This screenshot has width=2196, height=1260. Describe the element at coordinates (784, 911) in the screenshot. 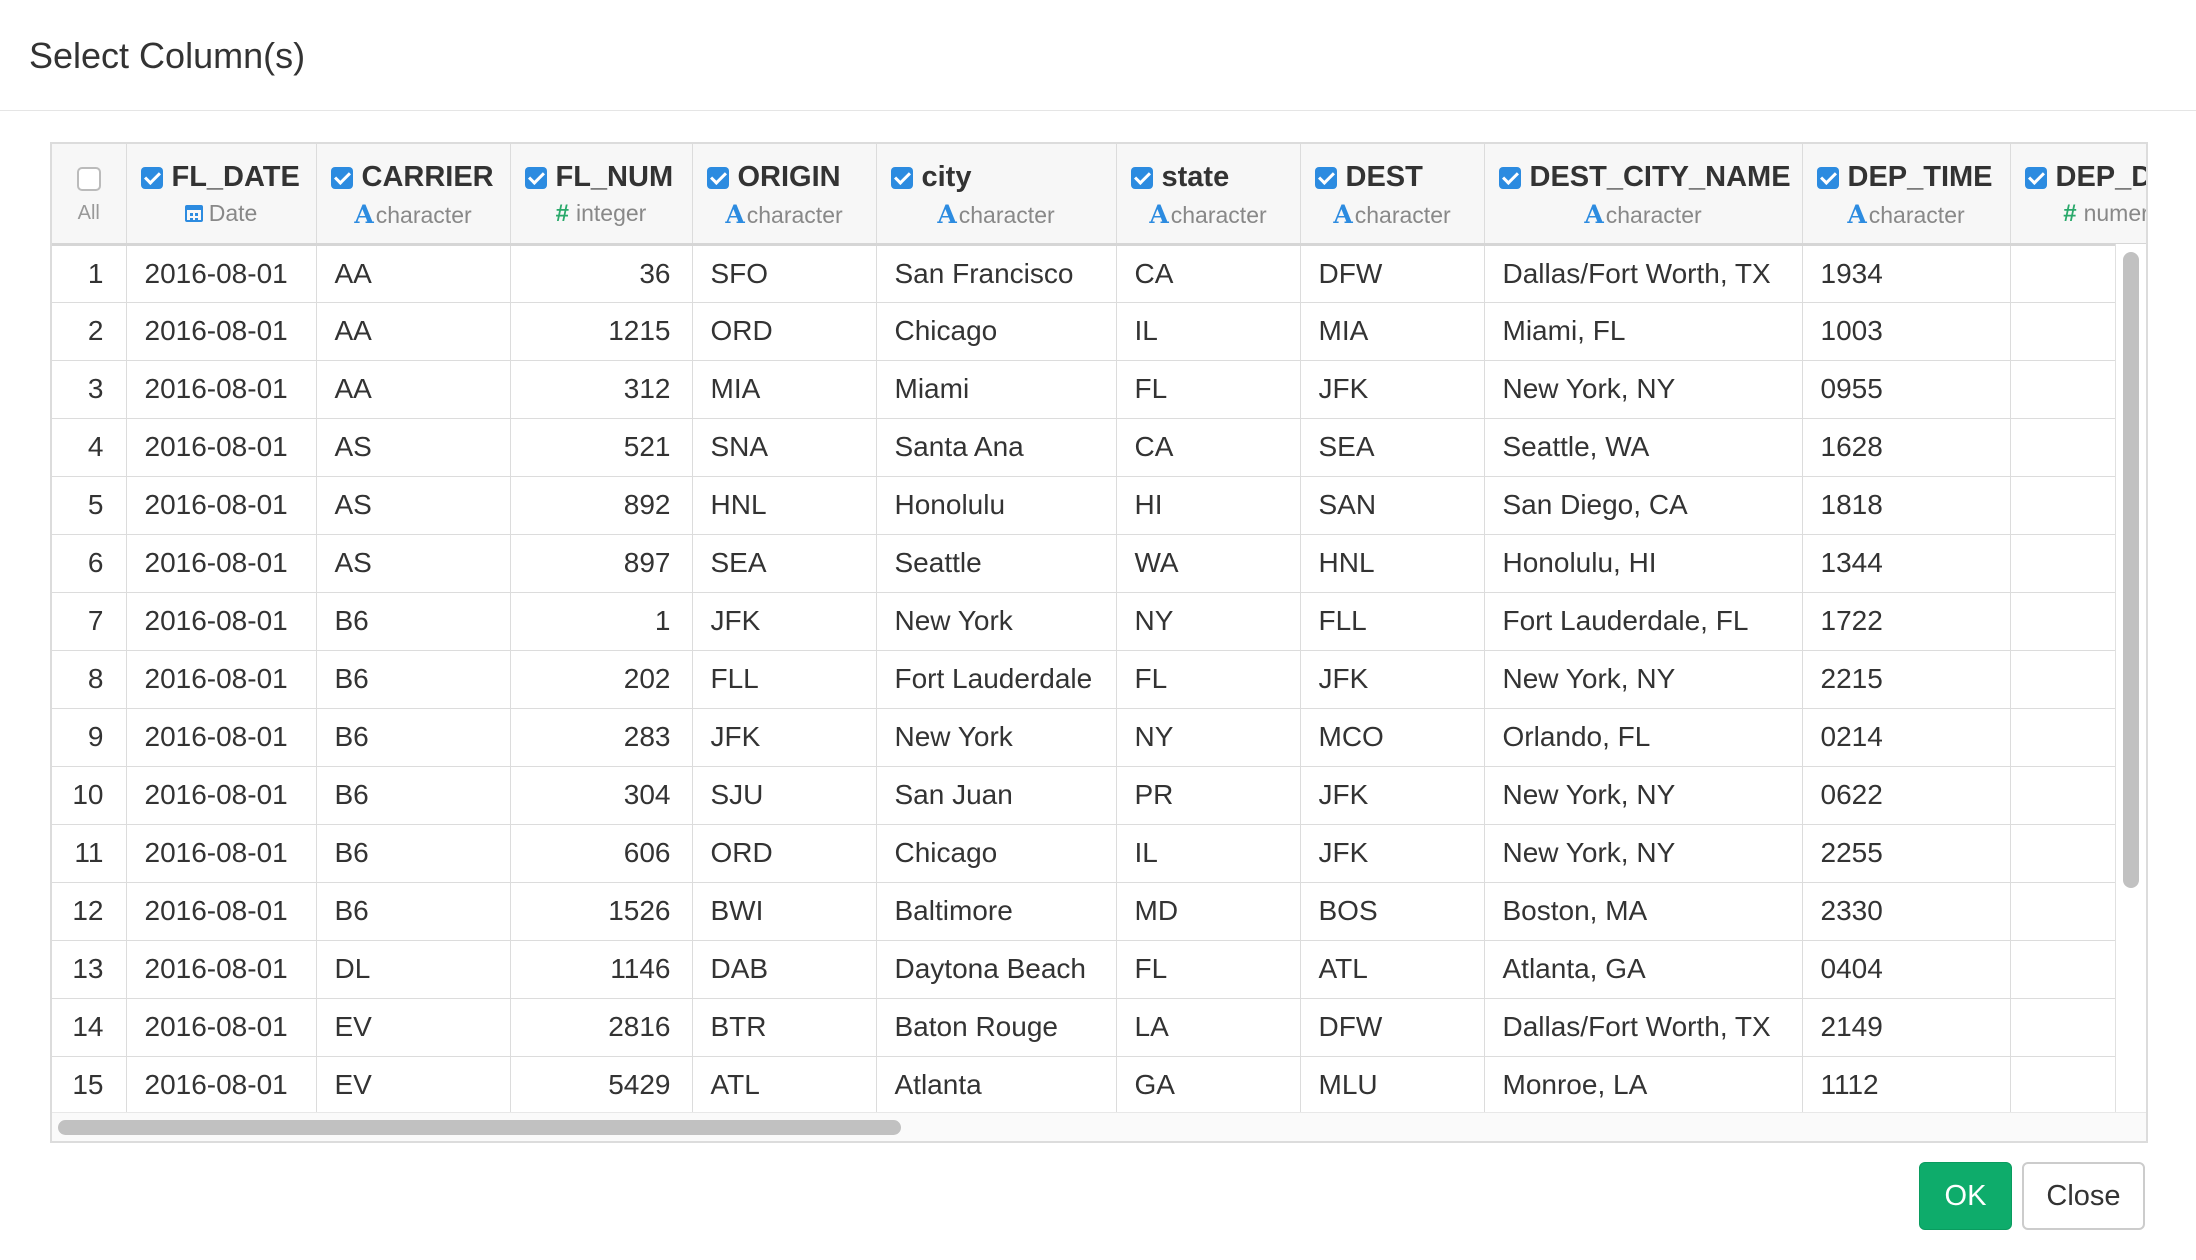

I see `cell-origin: BWI` at that location.